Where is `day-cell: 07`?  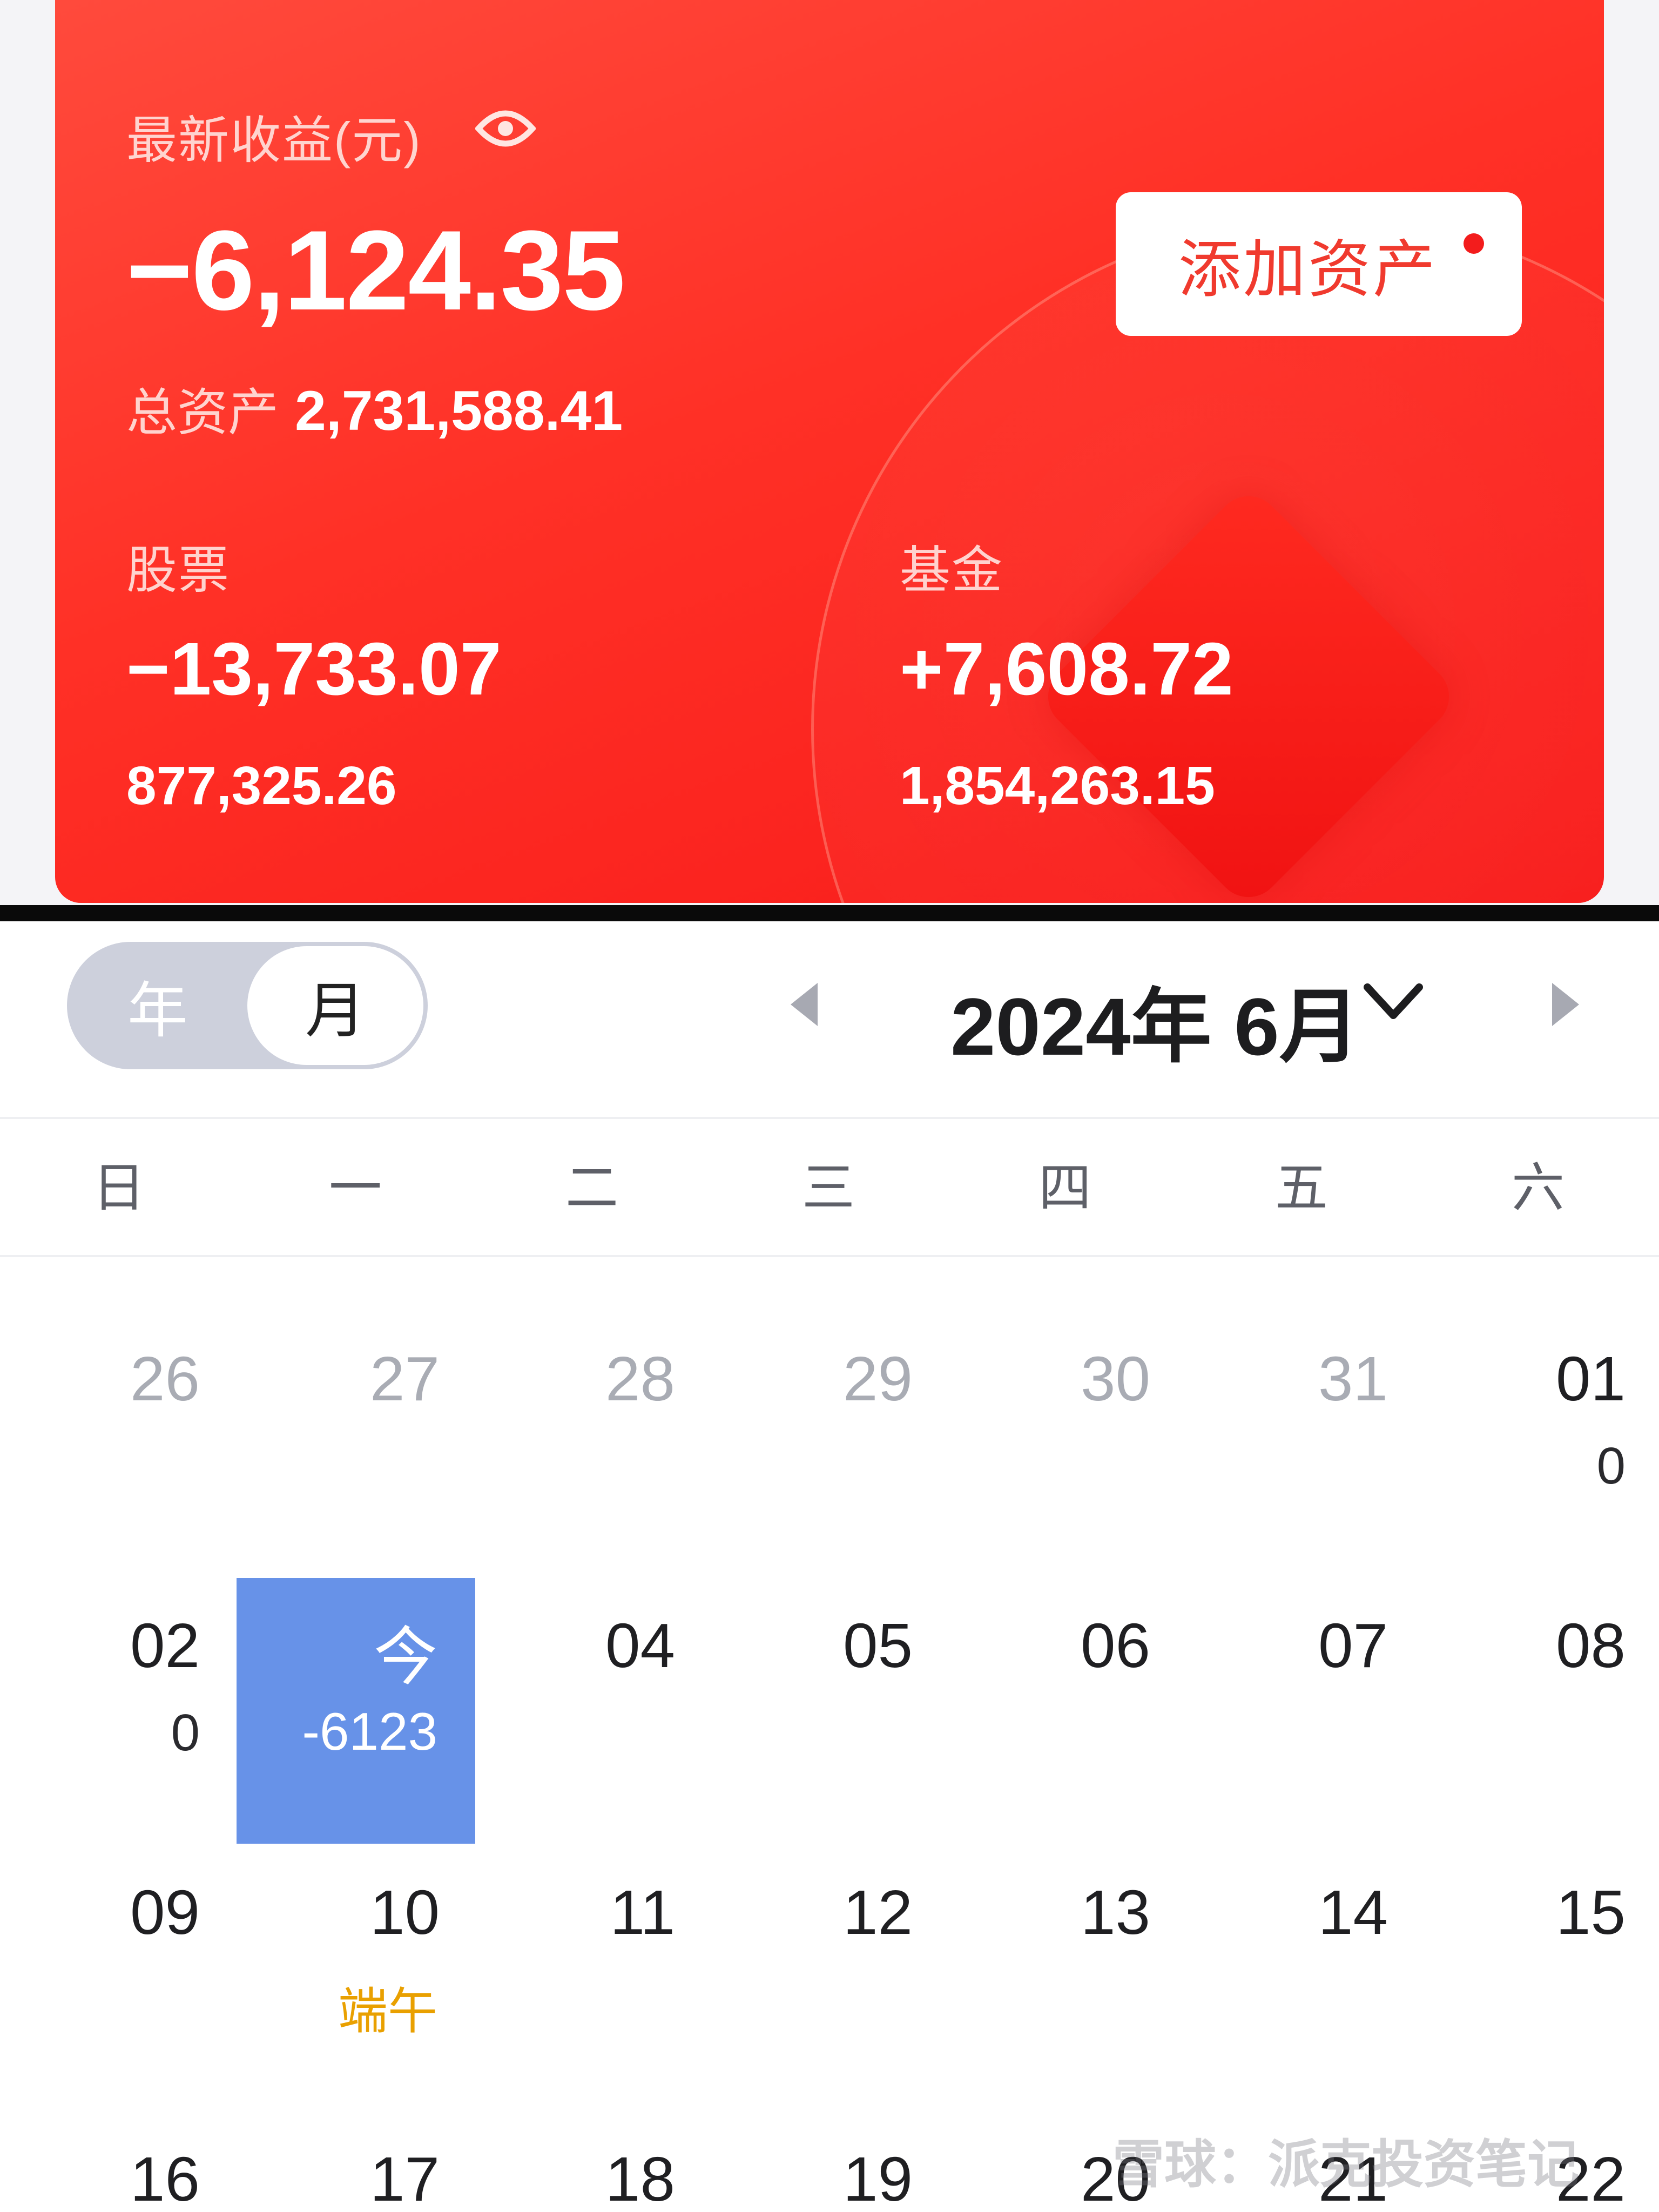 day-cell: 07 is located at coordinates (1274, 1645).